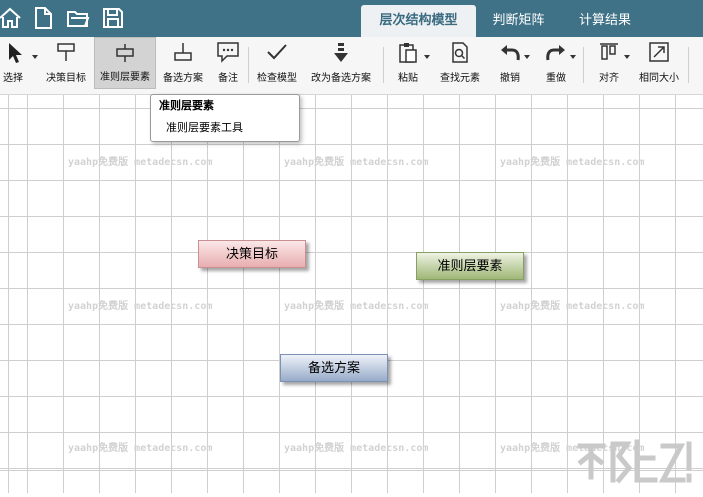 The height and width of the screenshot is (497, 703). What do you see at coordinates (605, 21) in the screenshot?
I see `tab-calculation-results: 计算结果` at bounding box center [605, 21].